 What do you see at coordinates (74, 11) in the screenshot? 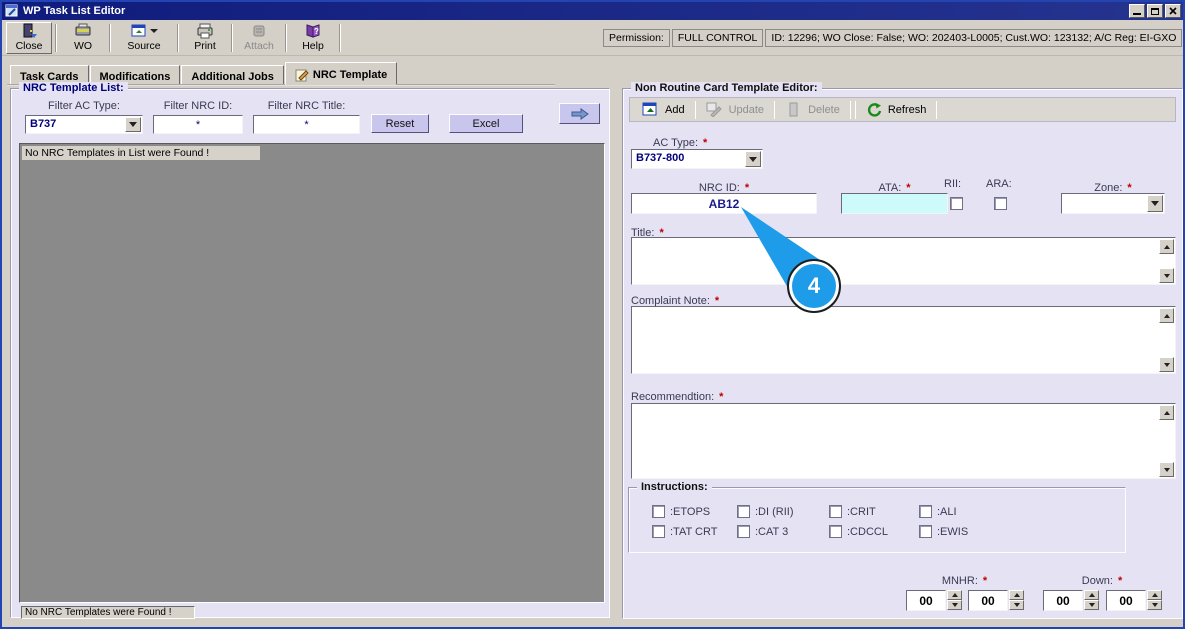
I see `window-title: WP Task List Editor` at bounding box center [74, 11].